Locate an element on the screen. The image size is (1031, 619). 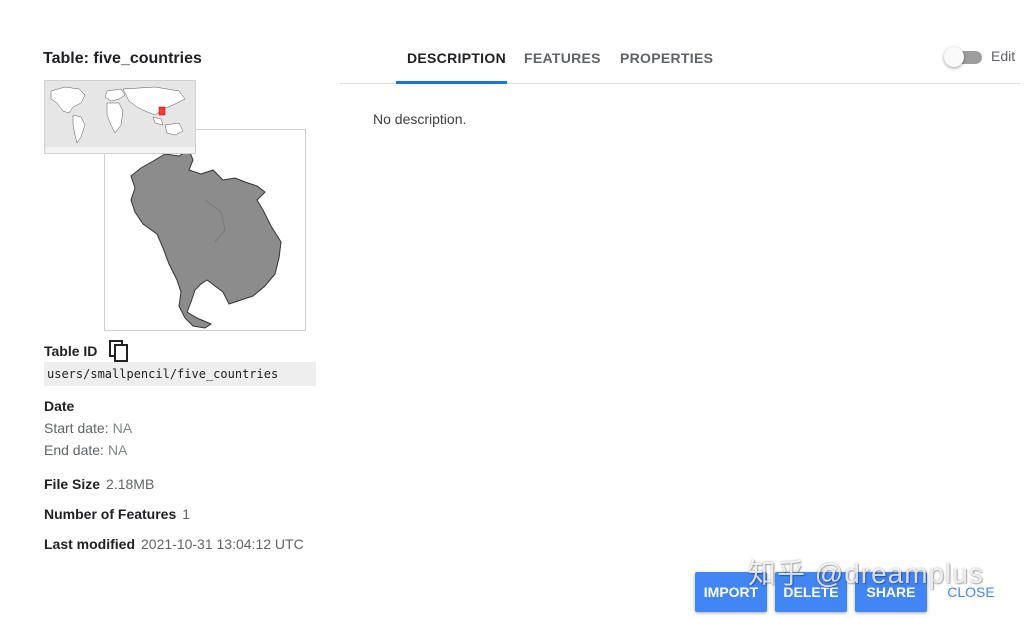
table-id-label: Table ID is located at coordinates (71, 351).